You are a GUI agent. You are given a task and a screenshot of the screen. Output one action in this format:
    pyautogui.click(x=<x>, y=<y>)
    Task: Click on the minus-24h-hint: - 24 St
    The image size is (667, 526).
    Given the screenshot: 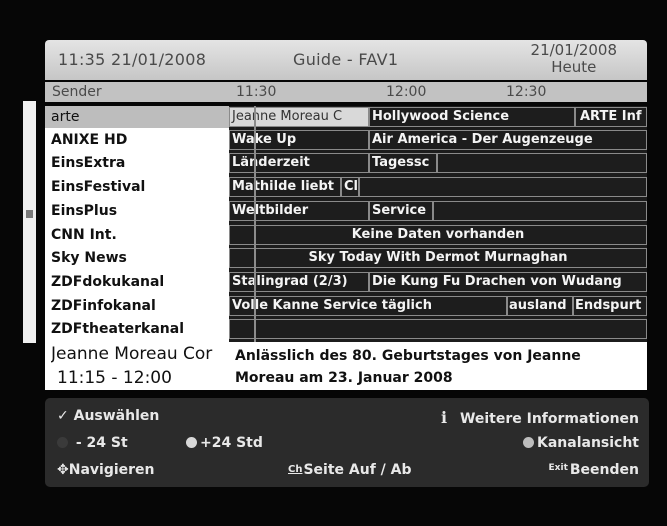 What is the action you would take?
    pyautogui.click(x=92, y=443)
    